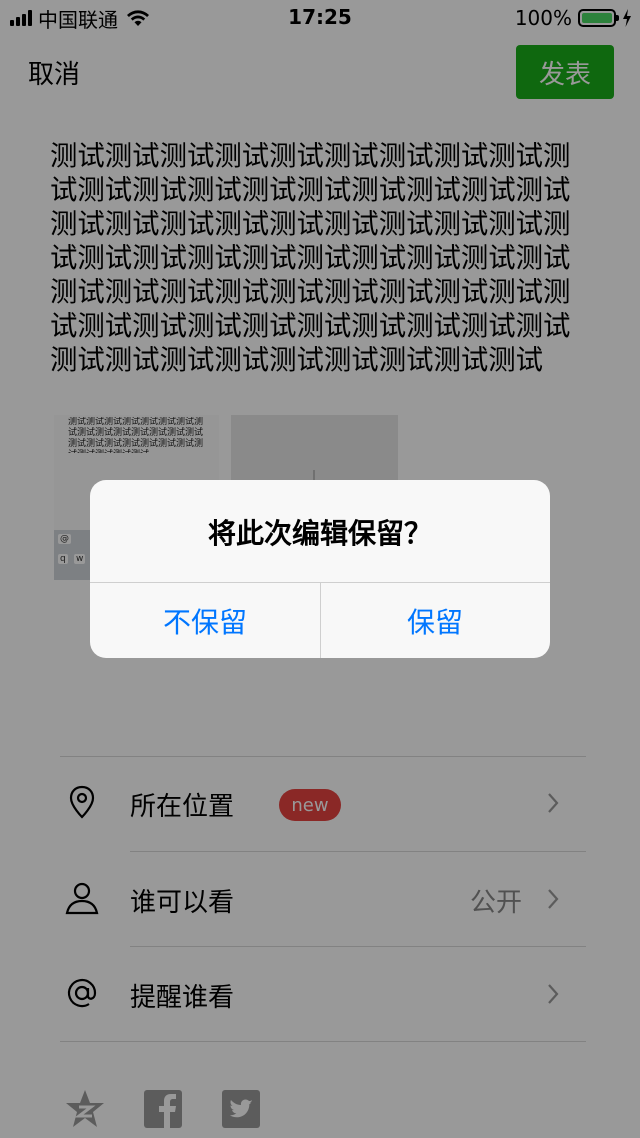 The height and width of the screenshot is (1138, 640). Describe the element at coordinates (435, 620) in the screenshot. I see `keep-button: 保留` at that location.